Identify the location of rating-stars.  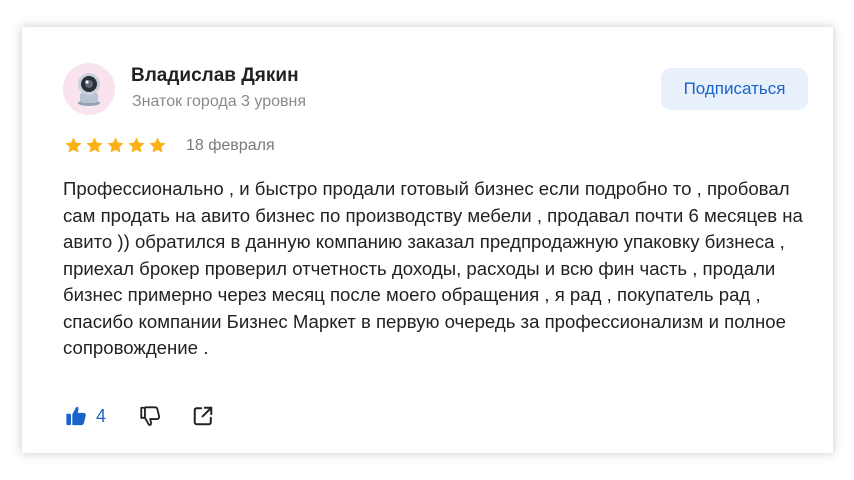
(115, 145).